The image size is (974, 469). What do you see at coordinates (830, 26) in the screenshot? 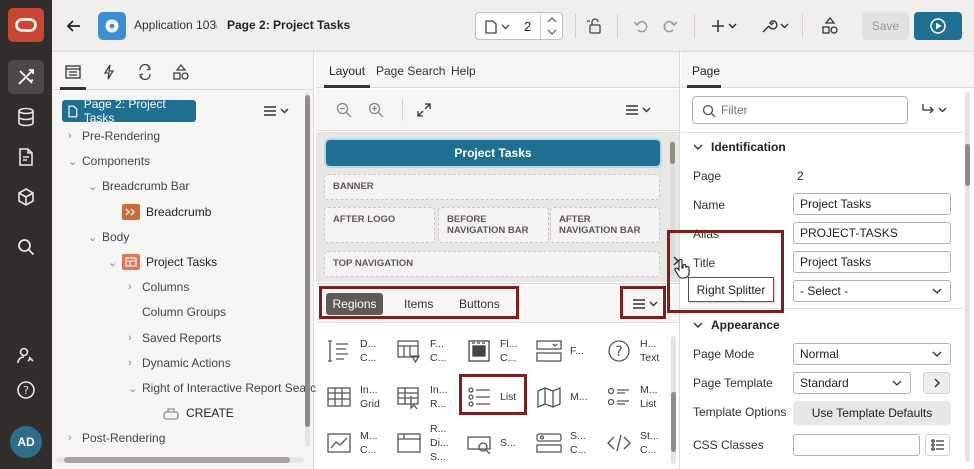
I see `shared-components-icon` at bounding box center [830, 26].